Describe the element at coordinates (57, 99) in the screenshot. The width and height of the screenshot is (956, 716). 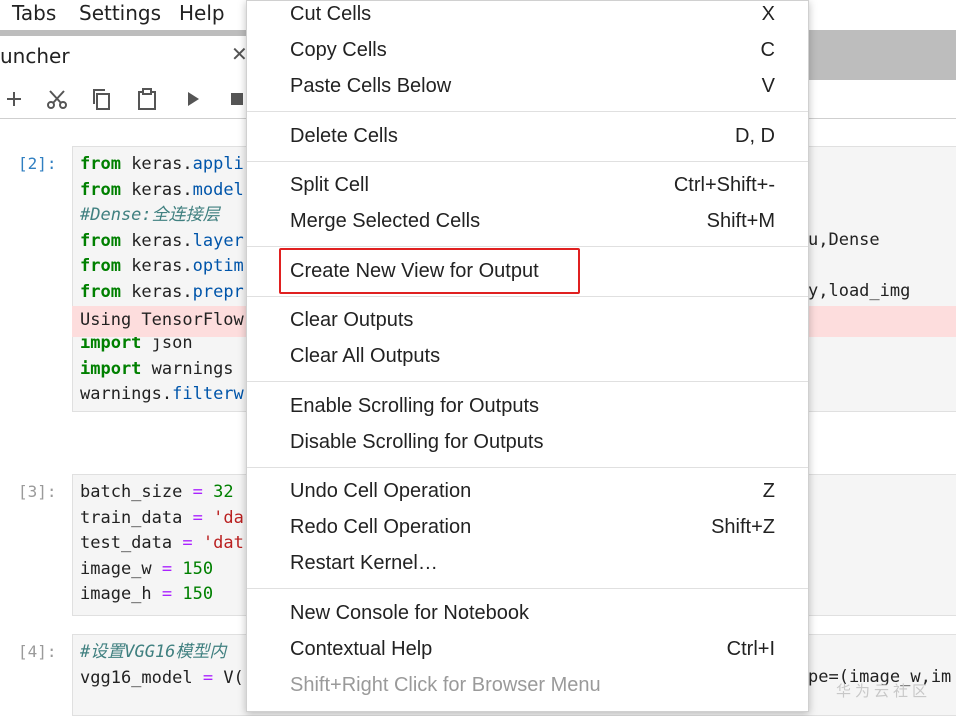
I see `cut-icon` at that location.